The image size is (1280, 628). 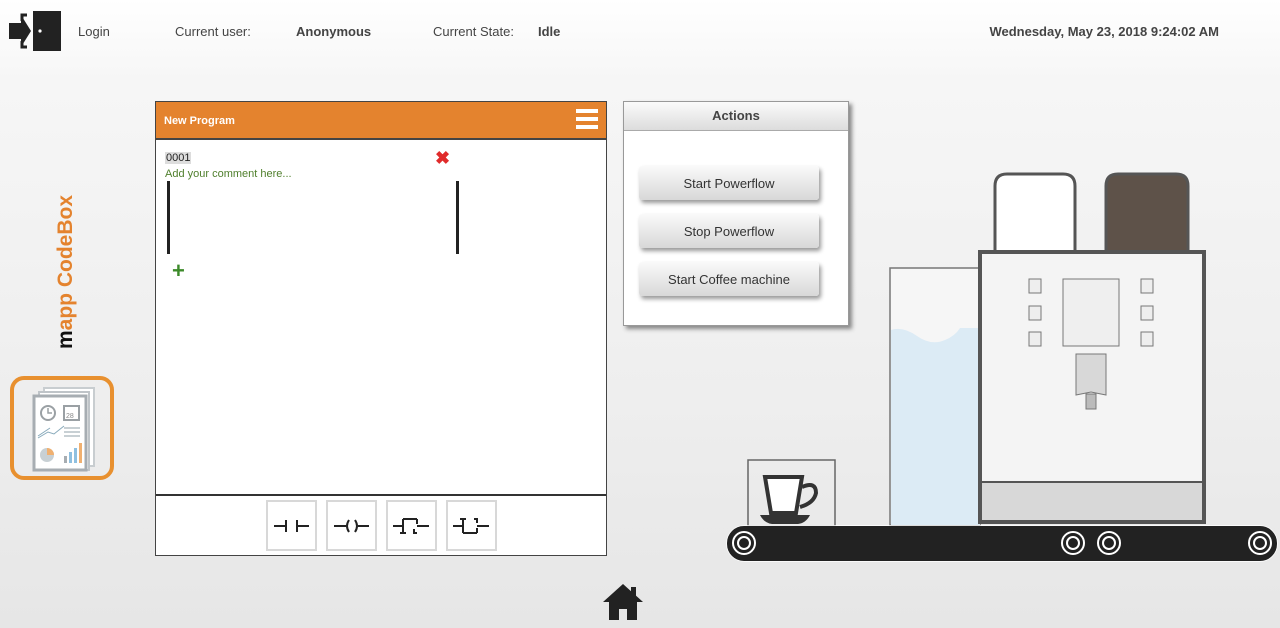 What do you see at coordinates (1002, 543) in the screenshot?
I see `conveyor-belt` at bounding box center [1002, 543].